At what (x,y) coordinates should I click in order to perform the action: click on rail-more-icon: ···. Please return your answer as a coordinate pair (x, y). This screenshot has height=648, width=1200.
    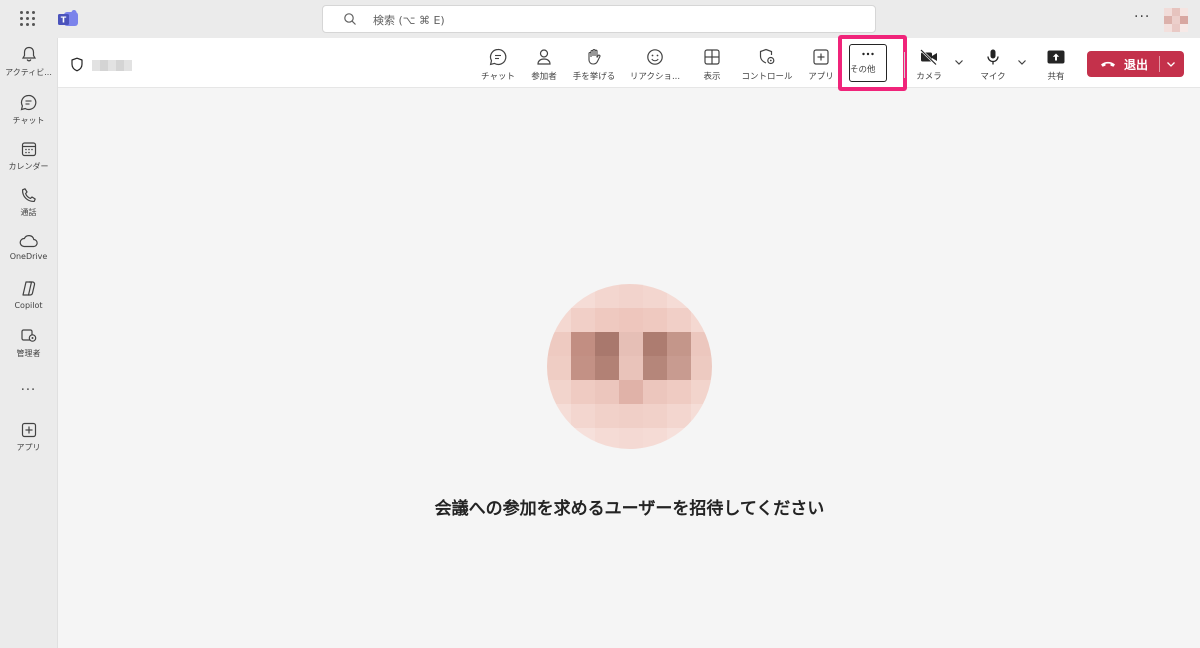
    Looking at the image, I should click on (28, 390).